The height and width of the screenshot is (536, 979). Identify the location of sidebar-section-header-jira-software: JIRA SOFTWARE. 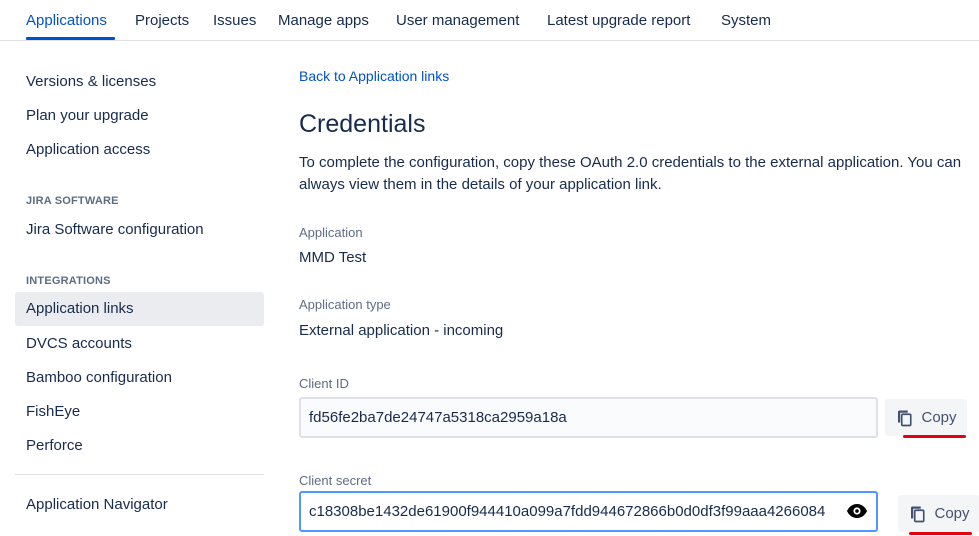
(72, 201).